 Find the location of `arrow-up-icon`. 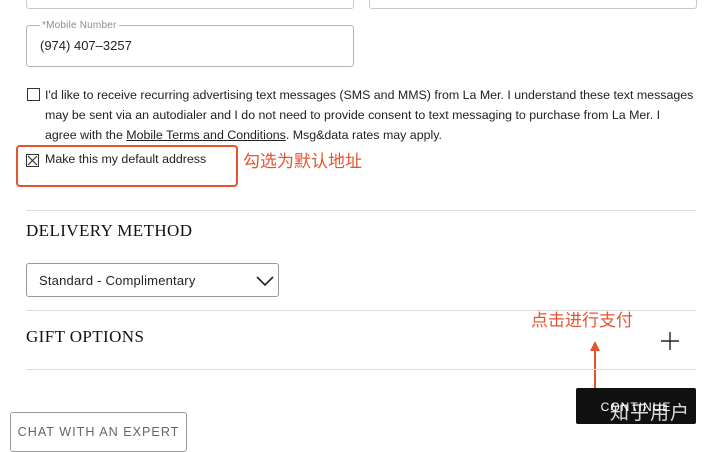

arrow-up-icon is located at coordinates (595, 364).